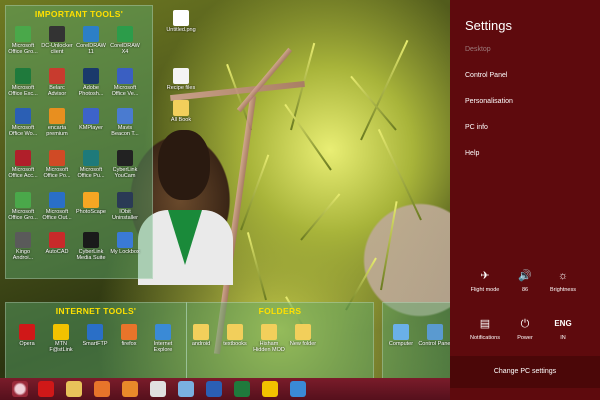 The image size is (600, 400). I want to click on desktop-icon: KMPlayer, so click(91, 119).